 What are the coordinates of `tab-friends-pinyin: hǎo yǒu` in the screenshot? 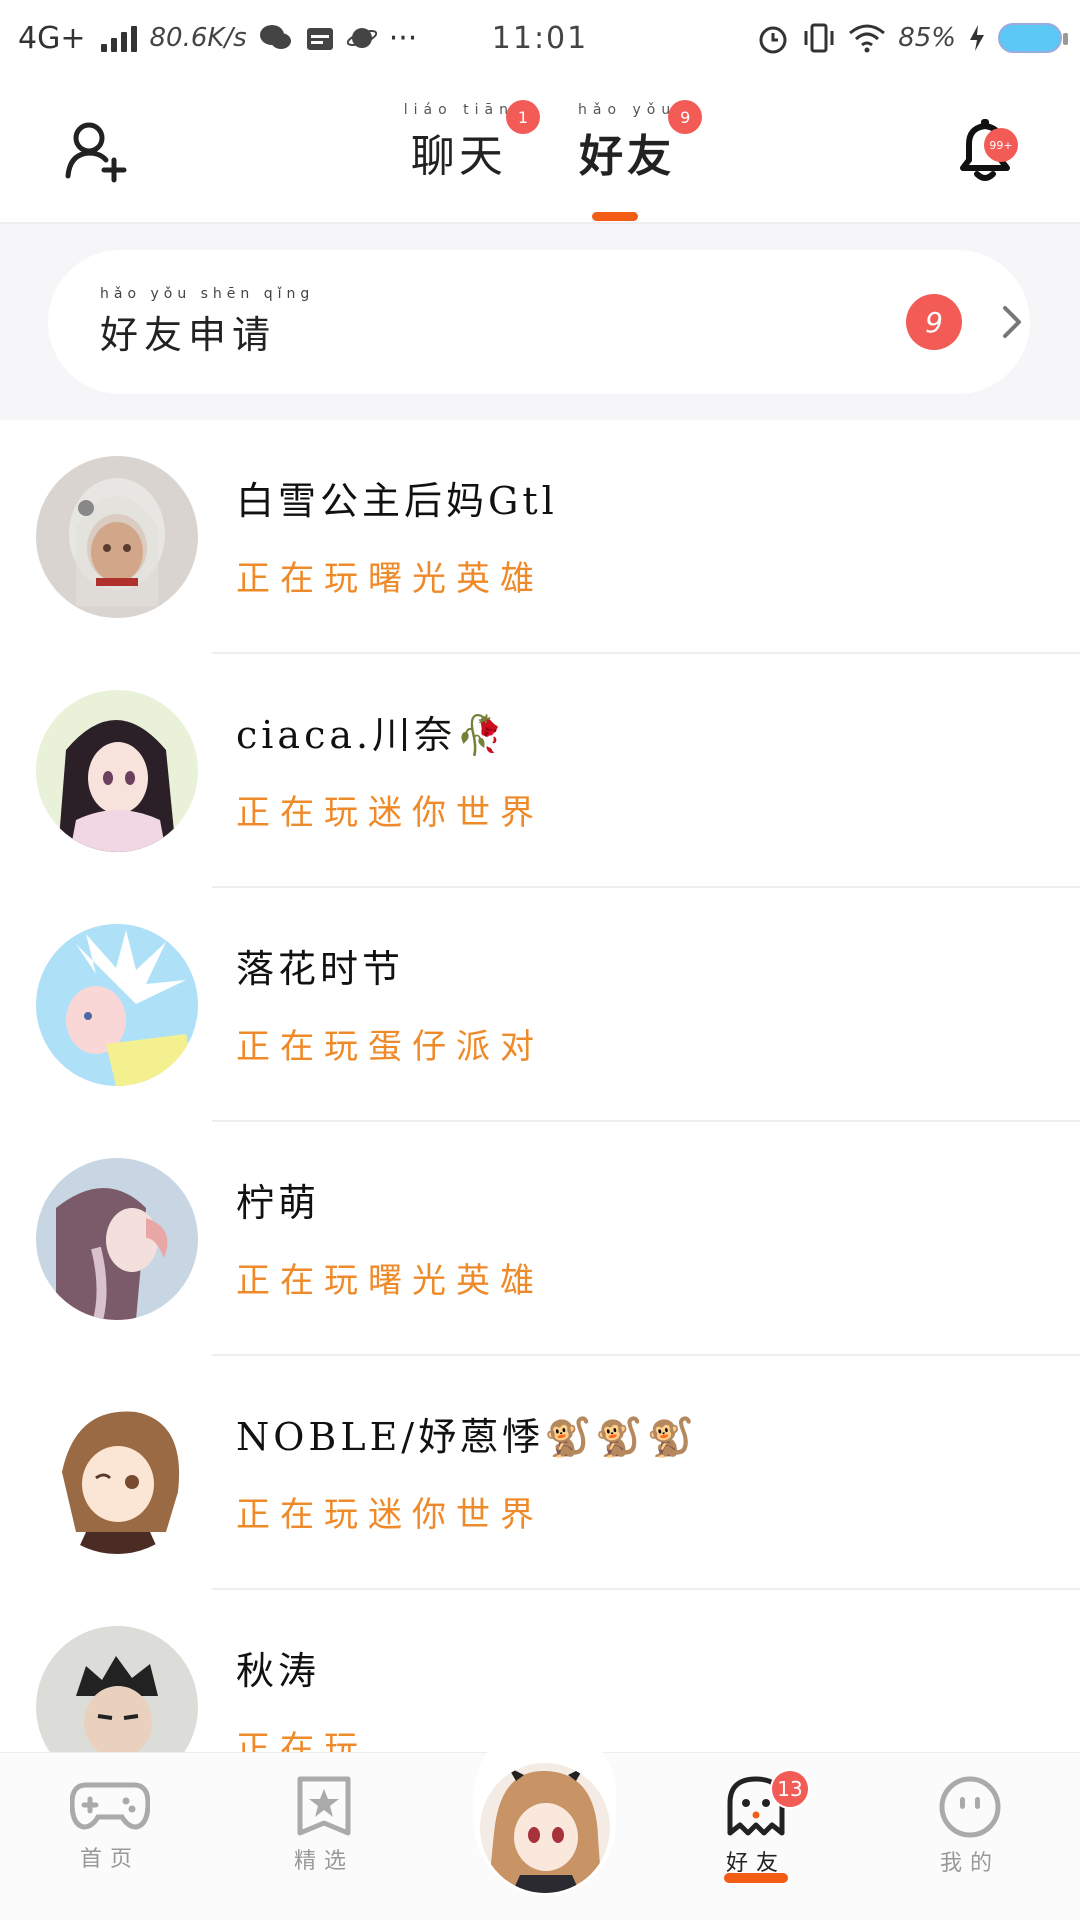 It's located at (627, 110).